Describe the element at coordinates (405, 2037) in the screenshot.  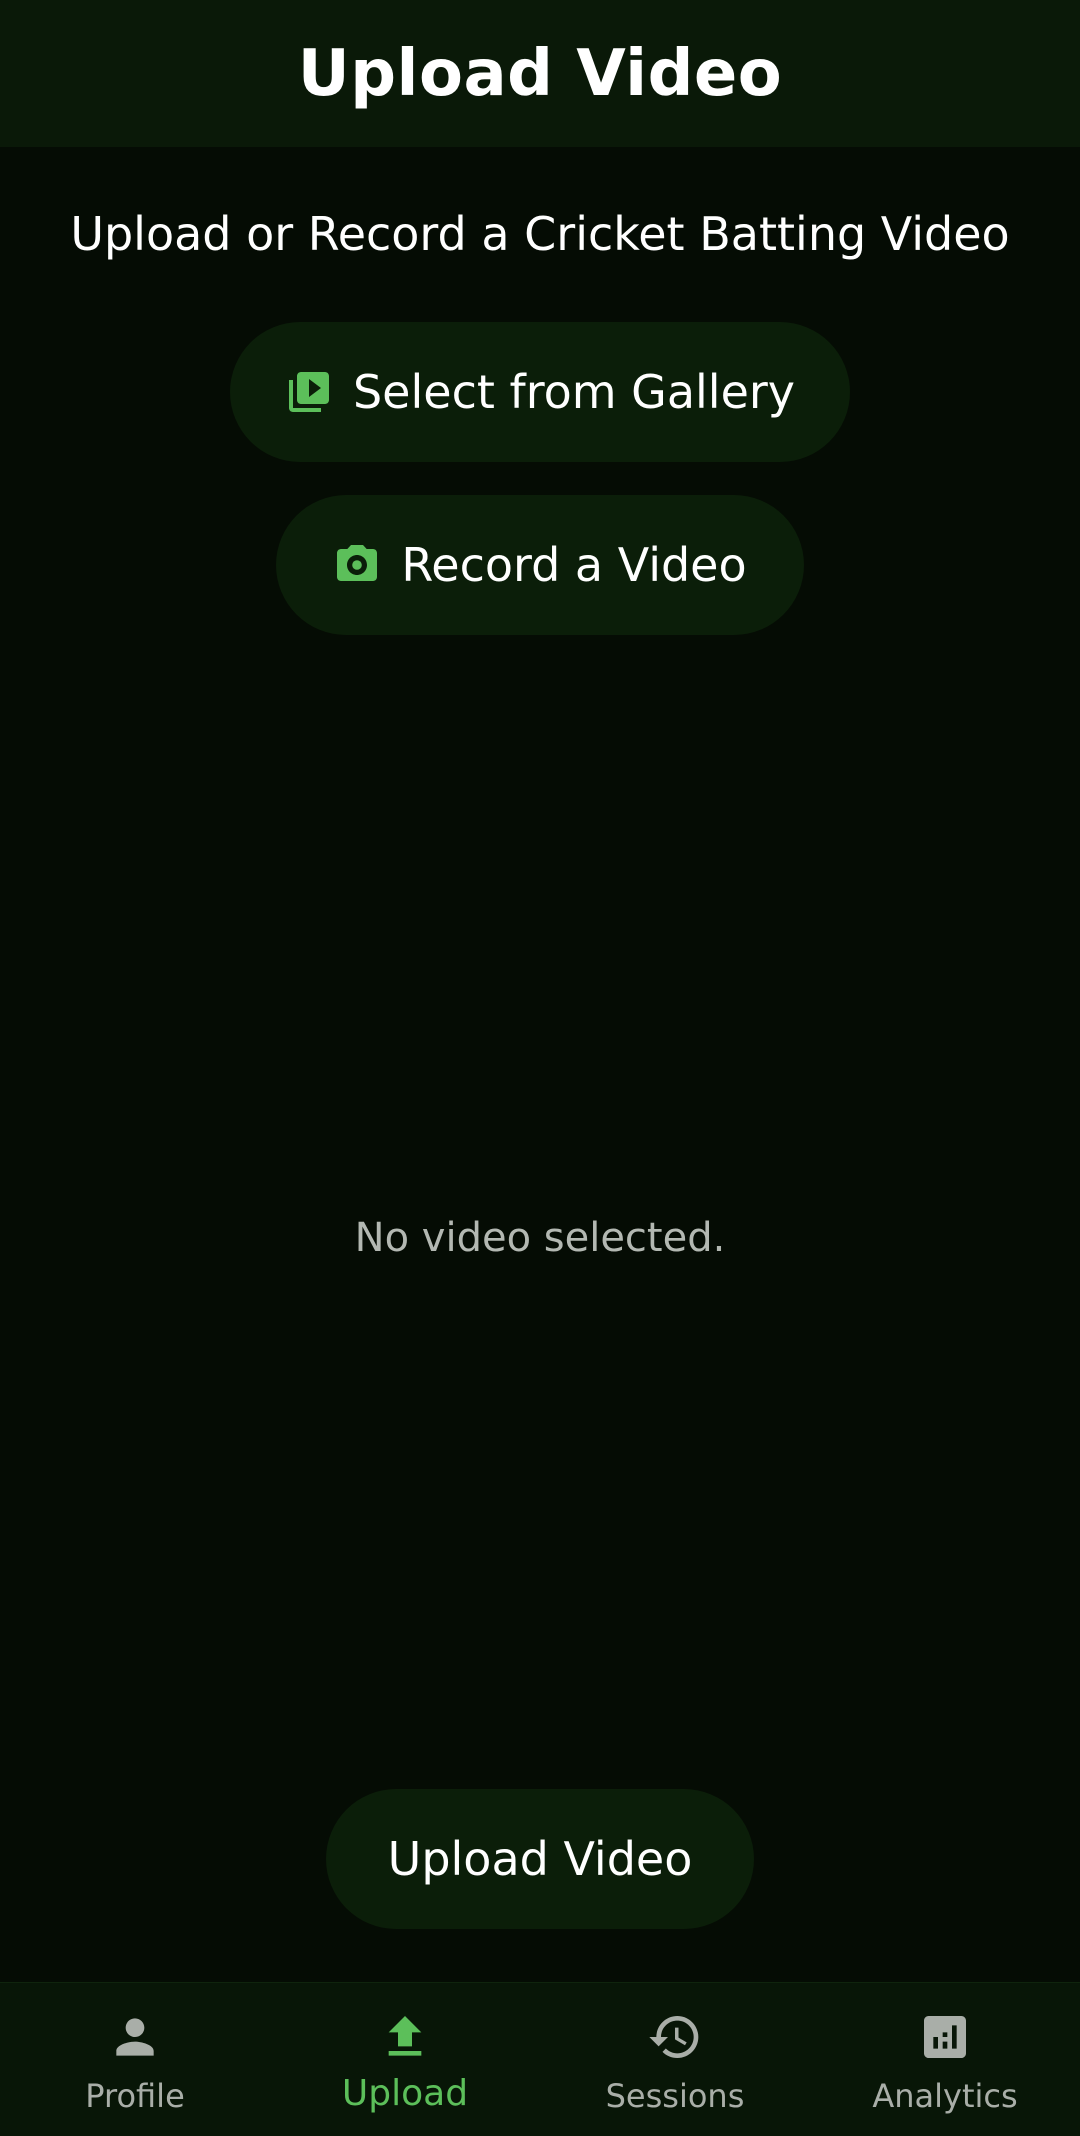
I see `upload-icon` at that location.